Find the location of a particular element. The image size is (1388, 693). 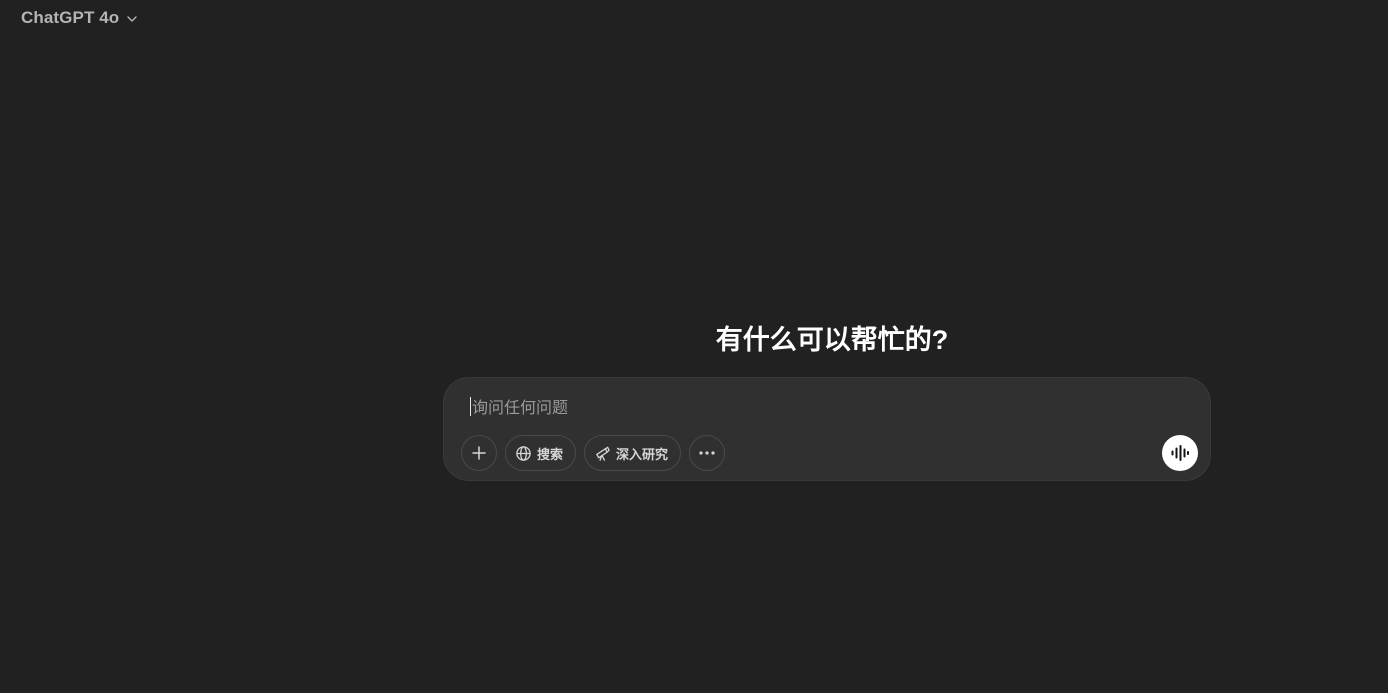

deep-research-label: 深入研究 is located at coordinates (642, 454).